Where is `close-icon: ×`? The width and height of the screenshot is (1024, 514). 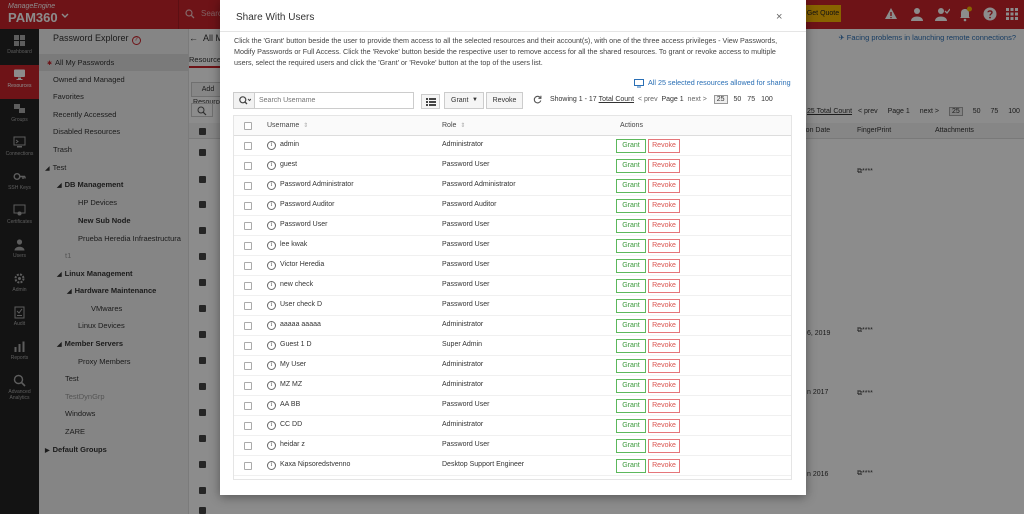 close-icon: × is located at coordinates (779, 17).